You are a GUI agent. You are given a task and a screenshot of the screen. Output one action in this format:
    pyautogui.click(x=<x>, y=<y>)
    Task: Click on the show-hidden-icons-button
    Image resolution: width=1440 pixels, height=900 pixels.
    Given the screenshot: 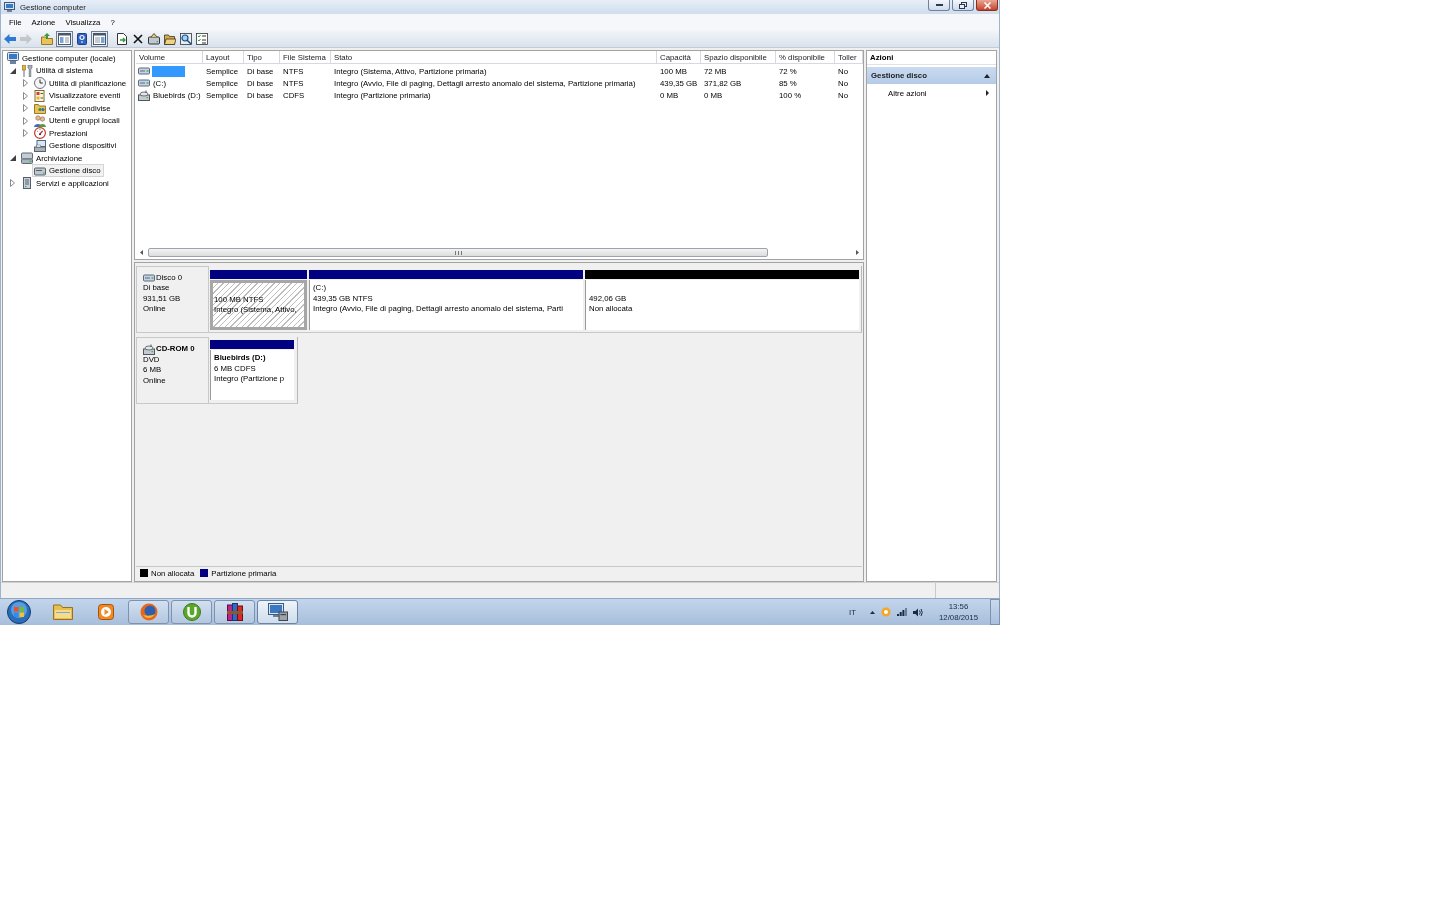 What is the action you would take?
    pyautogui.click(x=872, y=612)
    